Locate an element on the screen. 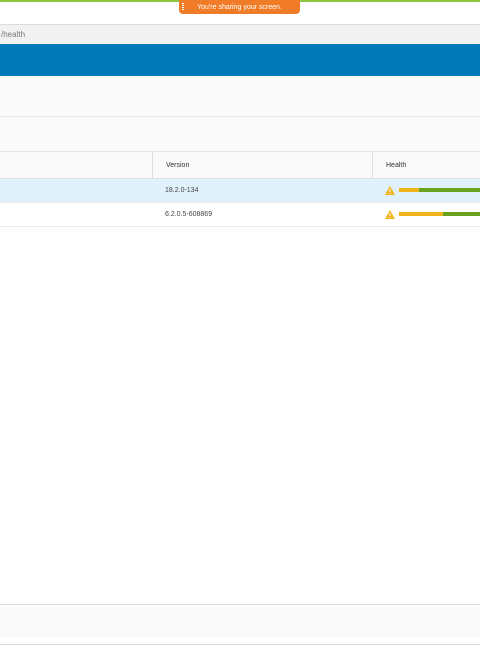  breadcrumb-text: /health is located at coordinates (13, 34).